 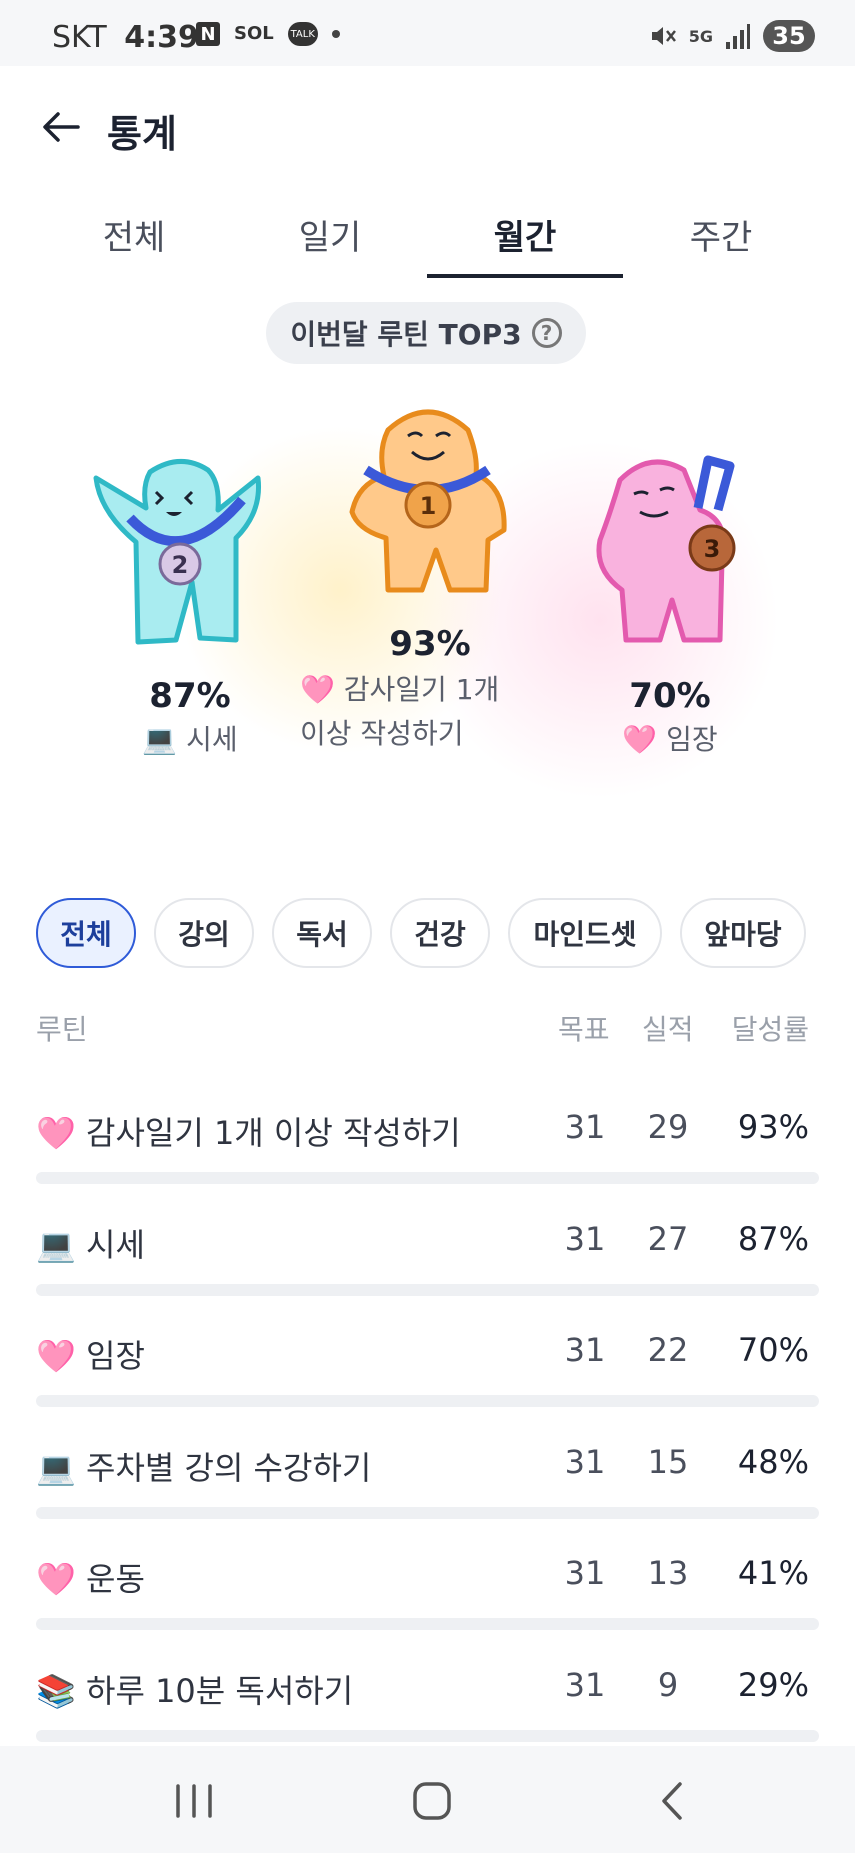 I want to click on chip-lecture: 강의, so click(x=204, y=933).